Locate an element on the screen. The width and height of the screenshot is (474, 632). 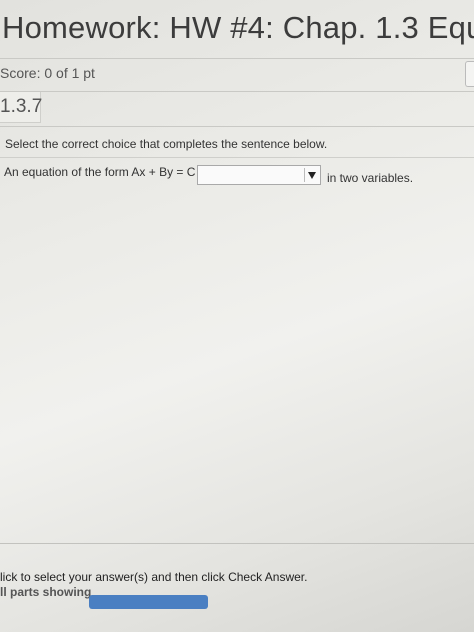
question-suffix: in two variables. is located at coordinates (370, 178).